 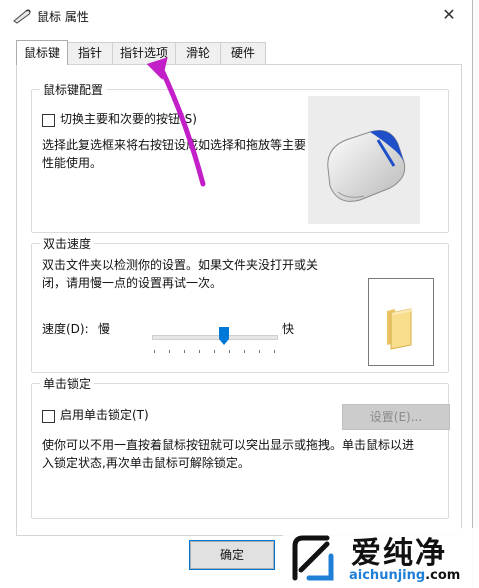 What do you see at coordinates (366, 166) in the screenshot?
I see `mouse-icon` at bounding box center [366, 166].